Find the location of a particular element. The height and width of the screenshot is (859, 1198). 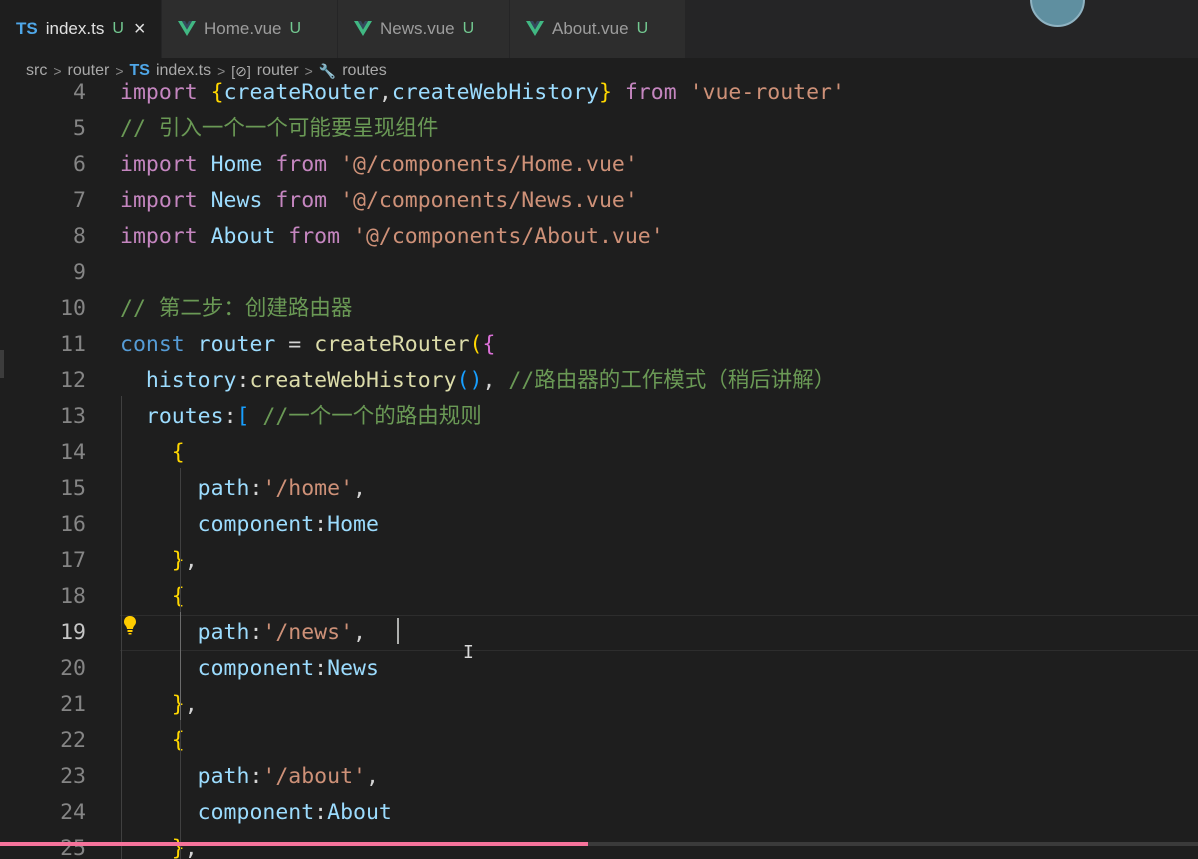

line-number: 14 is located at coordinates (73, 452).